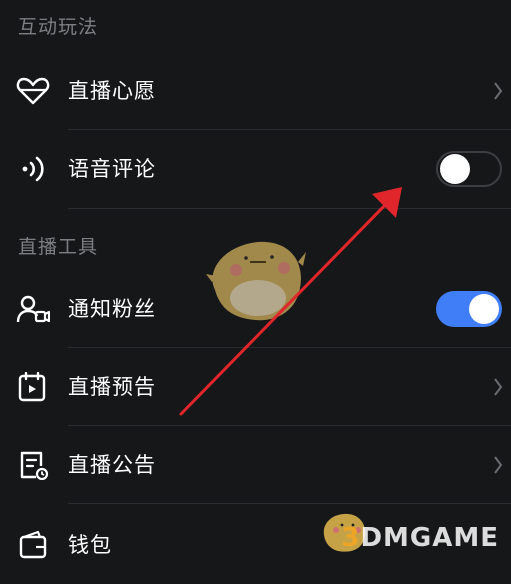 The image size is (511, 584). Describe the element at coordinates (112, 465) in the screenshot. I see `row-label: 直播公告` at that location.